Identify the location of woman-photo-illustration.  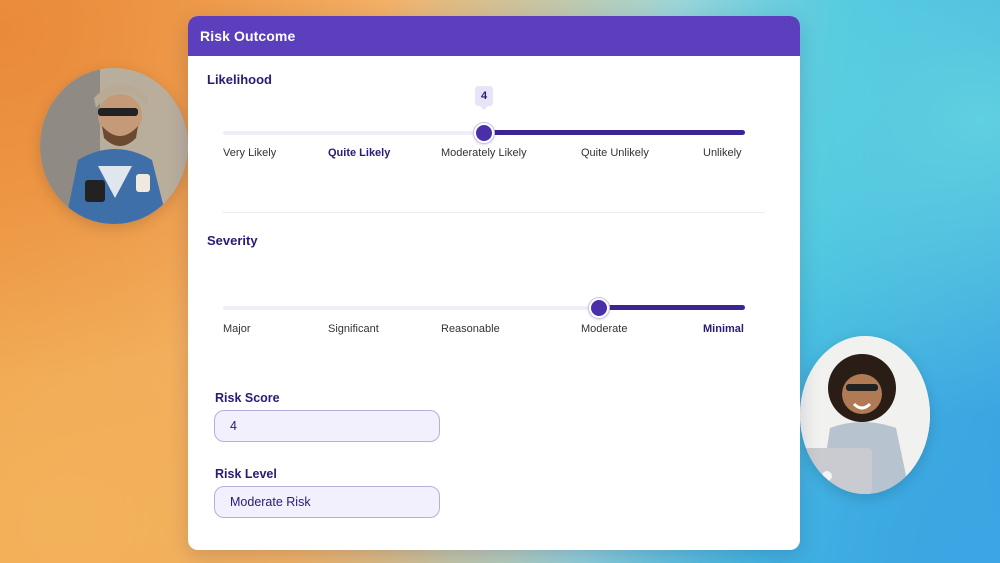
(865, 415).